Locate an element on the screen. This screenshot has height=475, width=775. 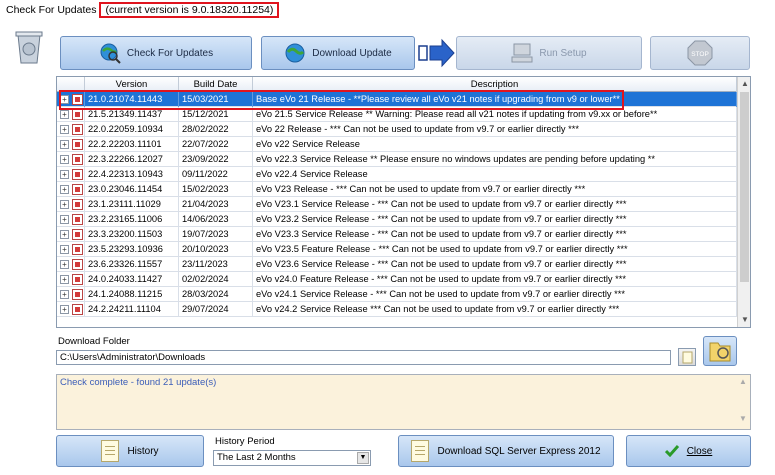
download-folder-field: C:\Users\Administrator\Downloads is located at coordinates (363, 357).